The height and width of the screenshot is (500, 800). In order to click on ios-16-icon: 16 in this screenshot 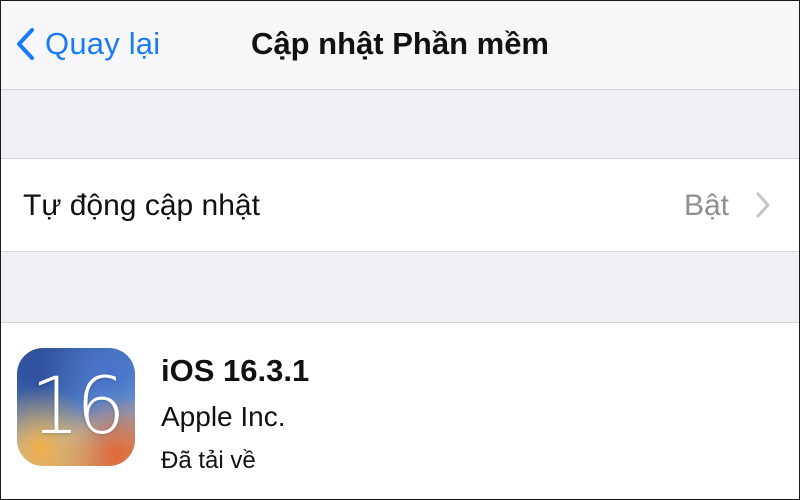, I will do `click(76, 407)`.